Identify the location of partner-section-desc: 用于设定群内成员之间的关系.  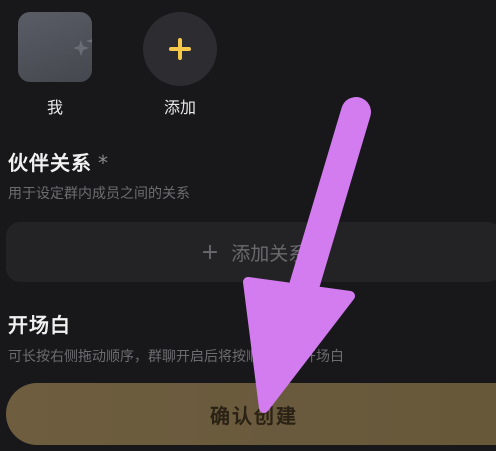
(99, 194).